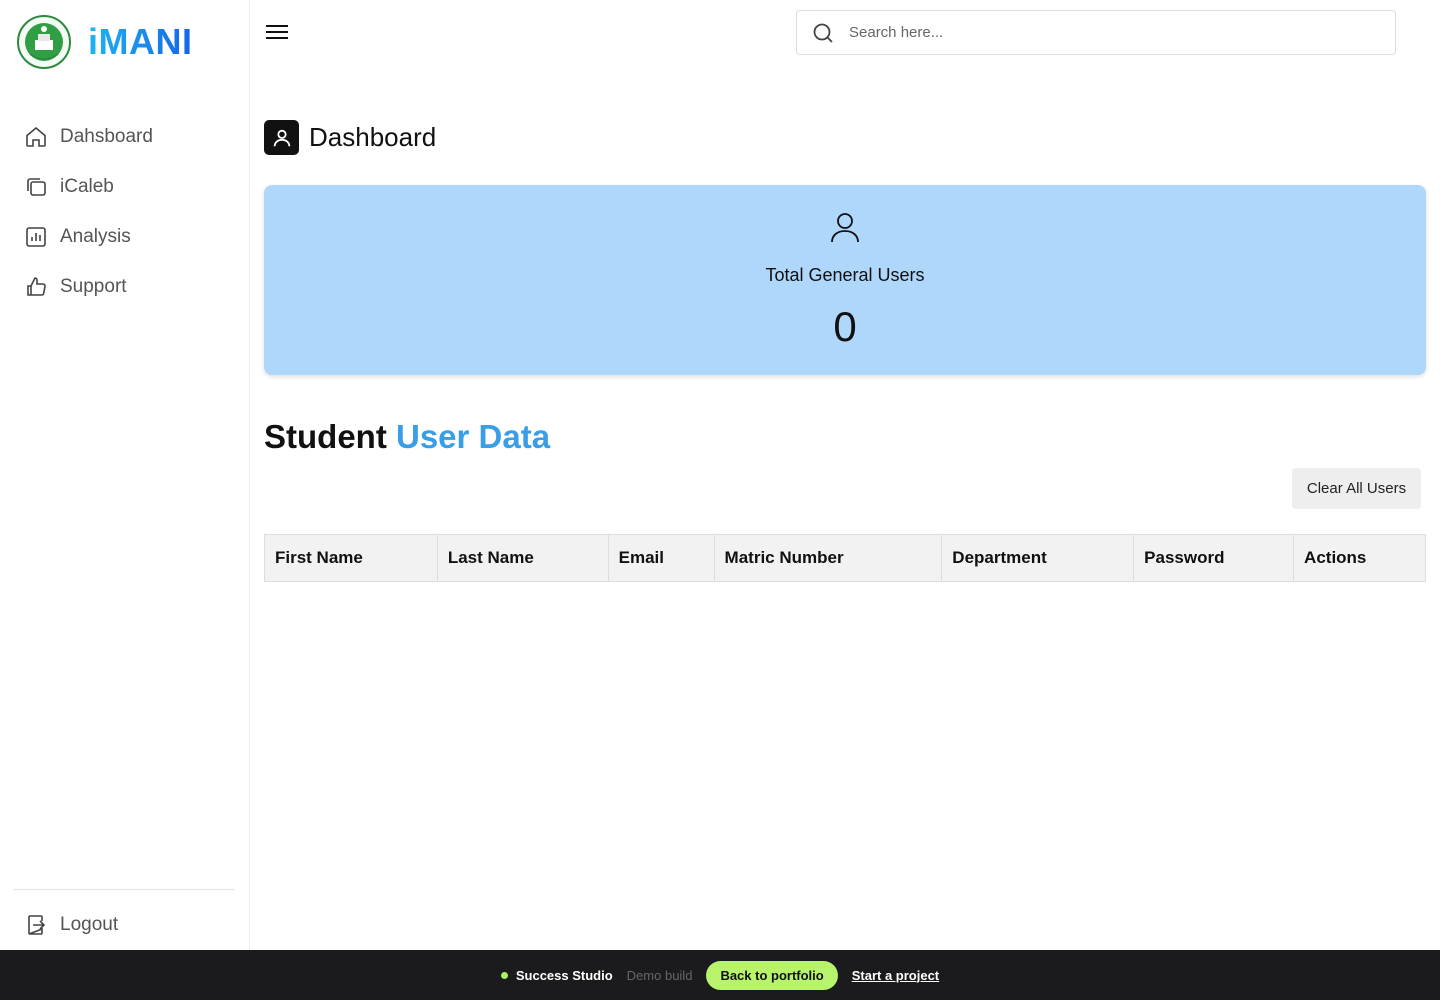 This screenshot has width=1440, height=1000. Describe the element at coordinates (772, 975) in the screenshot. I see `back-to-portfolio-button: Back to portfolio` at that location.